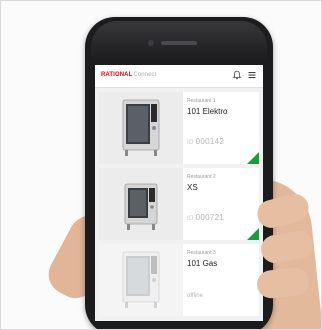 The height and width of the screenshot is (330, 322). What do you see at coordinates (237, 75) in the screenshot?
I see `bell-icon` at bounding box center [237, 75].